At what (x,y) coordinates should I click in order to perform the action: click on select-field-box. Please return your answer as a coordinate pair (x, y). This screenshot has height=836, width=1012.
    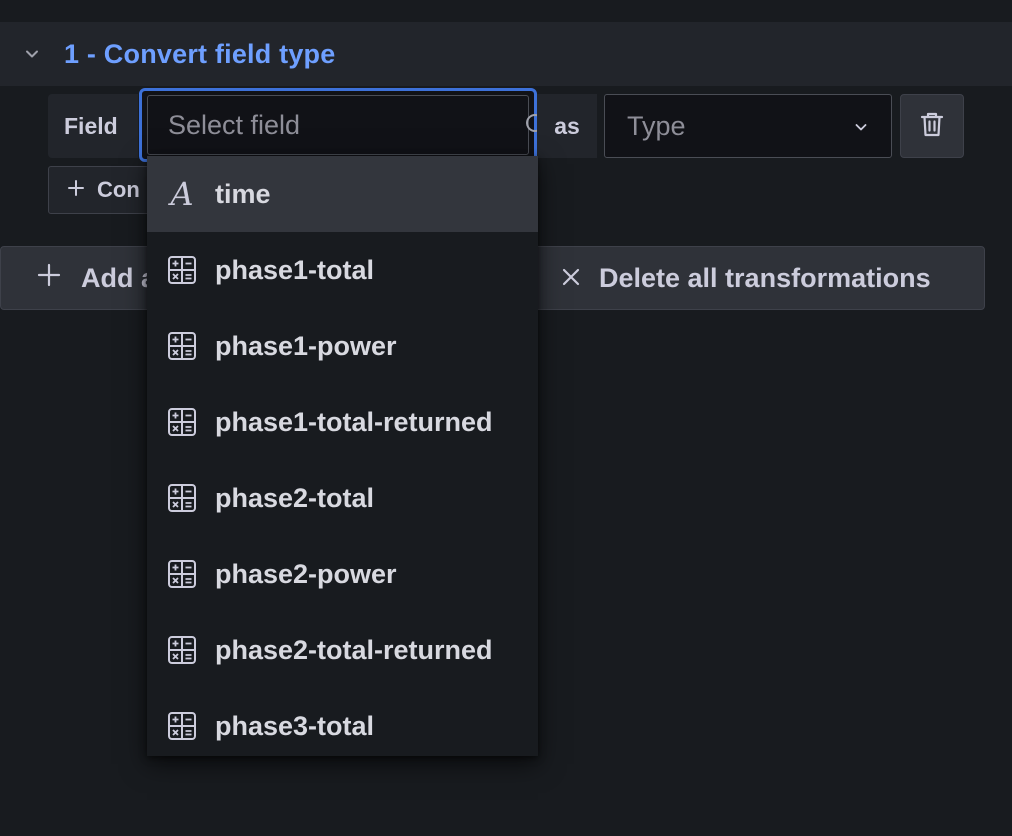
    Looking at the image, I should click on (347, 125).